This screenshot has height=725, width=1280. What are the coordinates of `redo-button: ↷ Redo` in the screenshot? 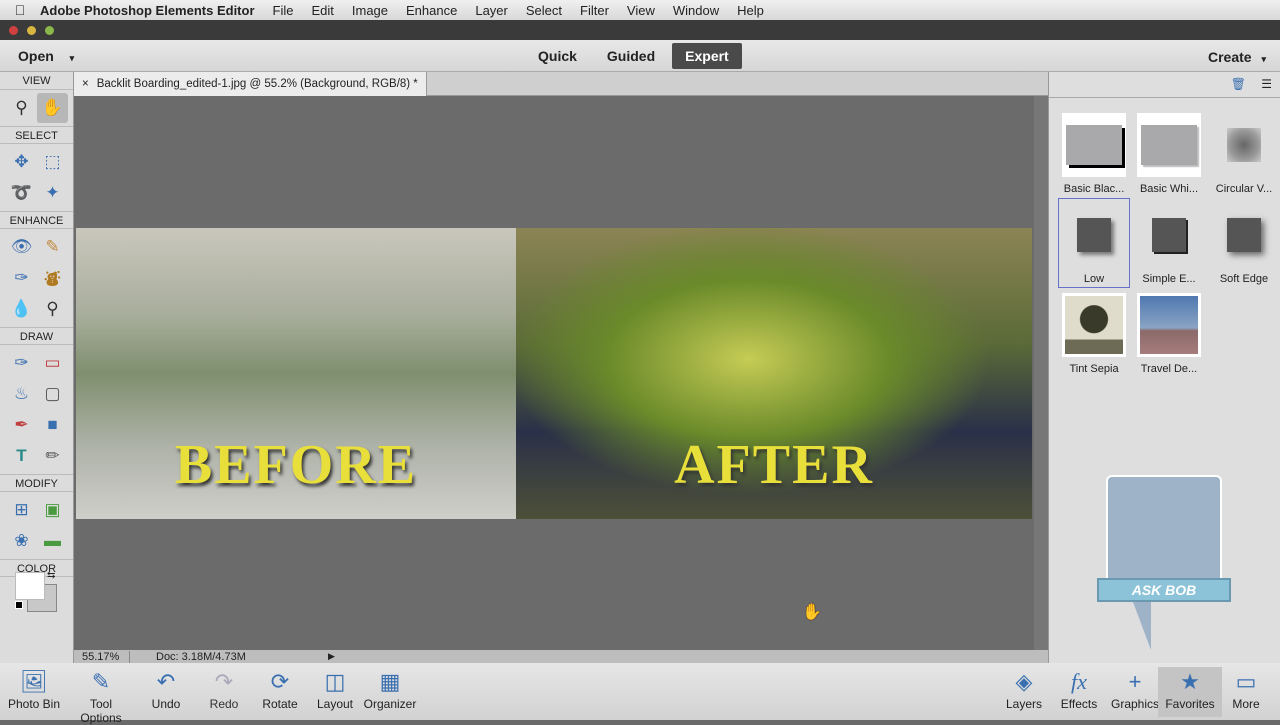 It's located at (224, 689).